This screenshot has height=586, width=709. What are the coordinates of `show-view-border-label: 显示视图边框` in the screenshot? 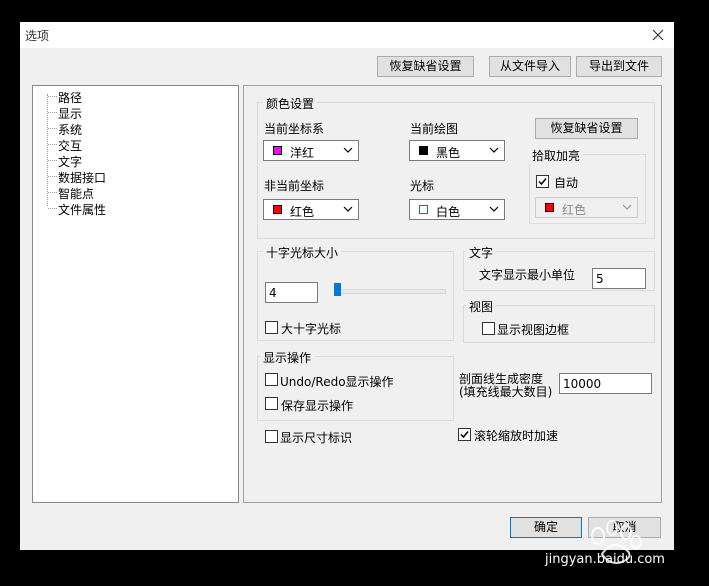 It's located at (533, 330).